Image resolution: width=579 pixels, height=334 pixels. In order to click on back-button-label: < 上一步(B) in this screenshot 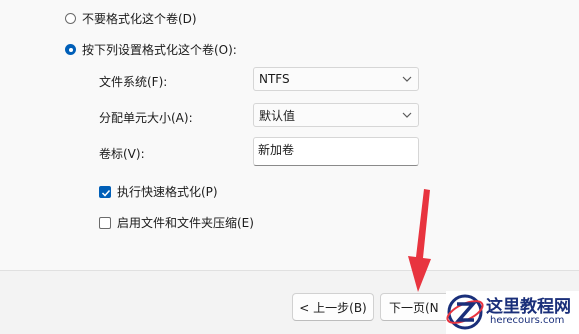, I will do `click(333, 307)`.